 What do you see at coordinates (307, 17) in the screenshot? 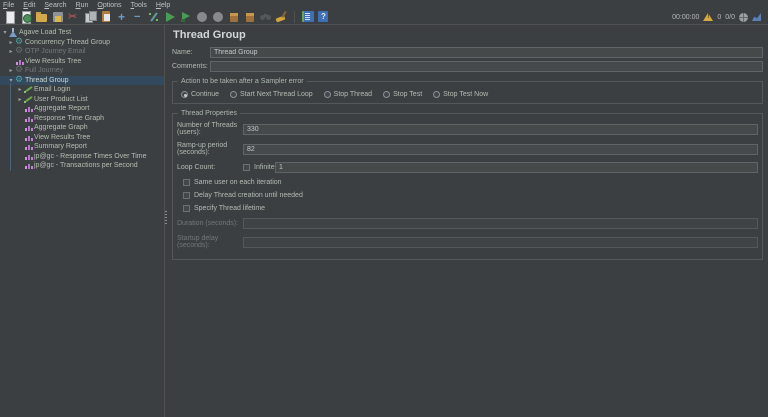
I see `function-helper-icon` at bounding box center [307, 17].